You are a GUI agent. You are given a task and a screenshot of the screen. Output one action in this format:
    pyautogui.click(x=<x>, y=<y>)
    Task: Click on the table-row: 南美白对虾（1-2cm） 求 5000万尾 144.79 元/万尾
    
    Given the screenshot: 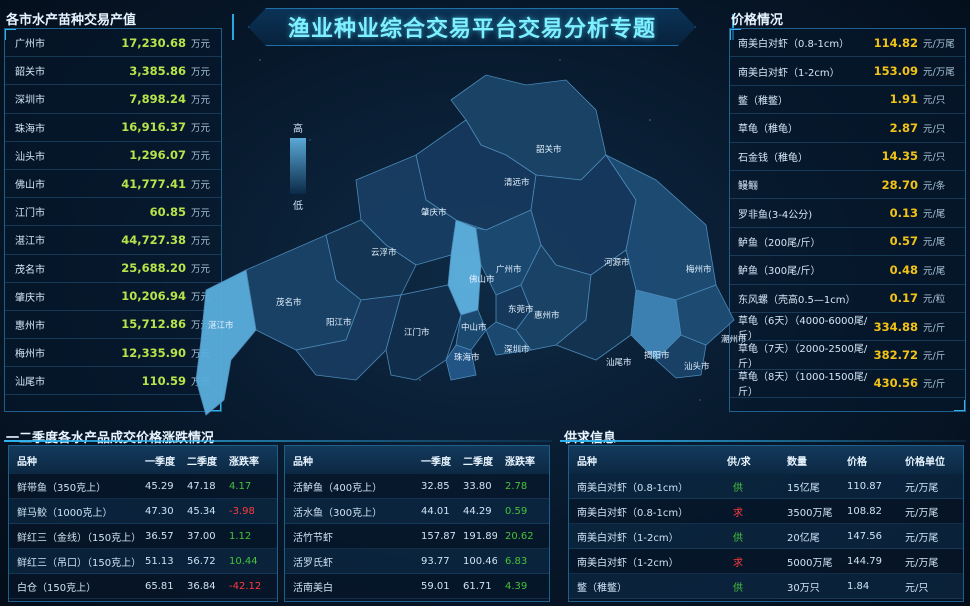 What is the action you would take?
    pyautogui.click(x=766, y=561)
    